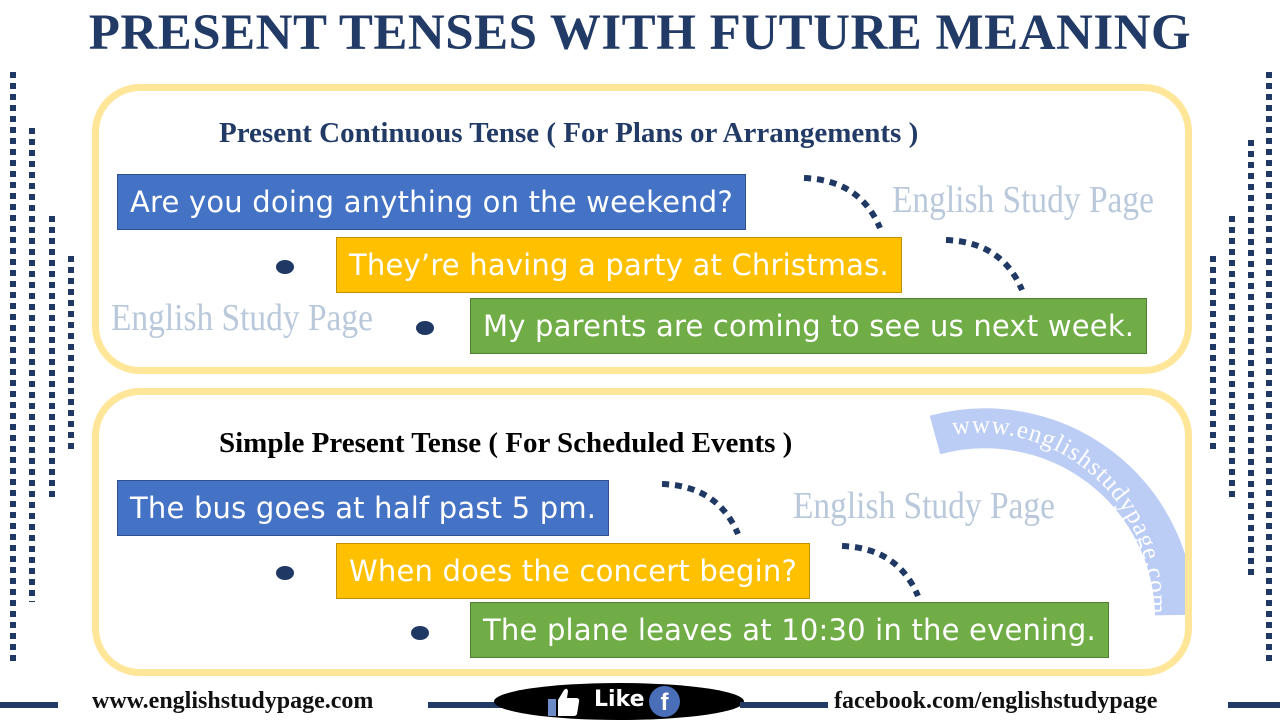 The width and height of the screenshot is (1280, 720). I want to click on example-box: They’re having a party at Christmas., so click(619, 265).